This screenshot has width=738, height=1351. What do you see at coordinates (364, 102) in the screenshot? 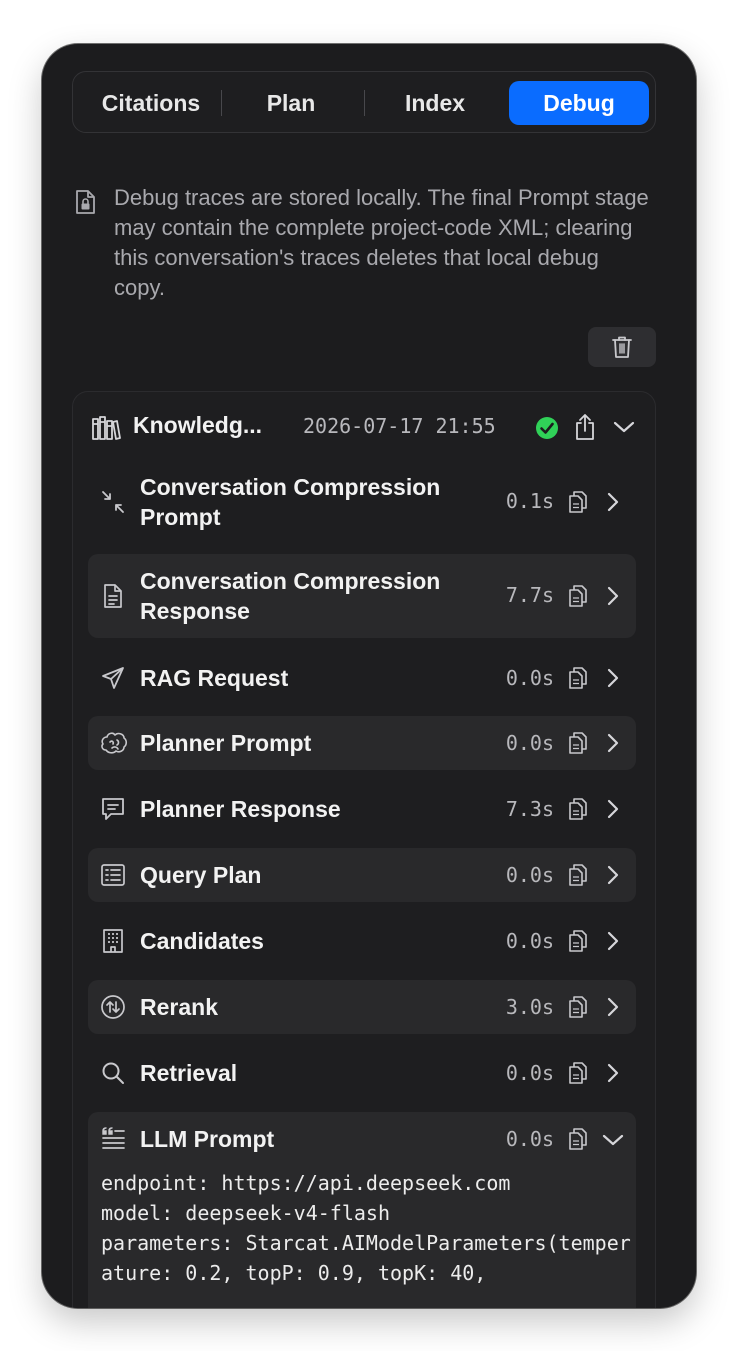
I see `tab-bar: Citations Plan Index Debug` at bounding box center [364, 102].